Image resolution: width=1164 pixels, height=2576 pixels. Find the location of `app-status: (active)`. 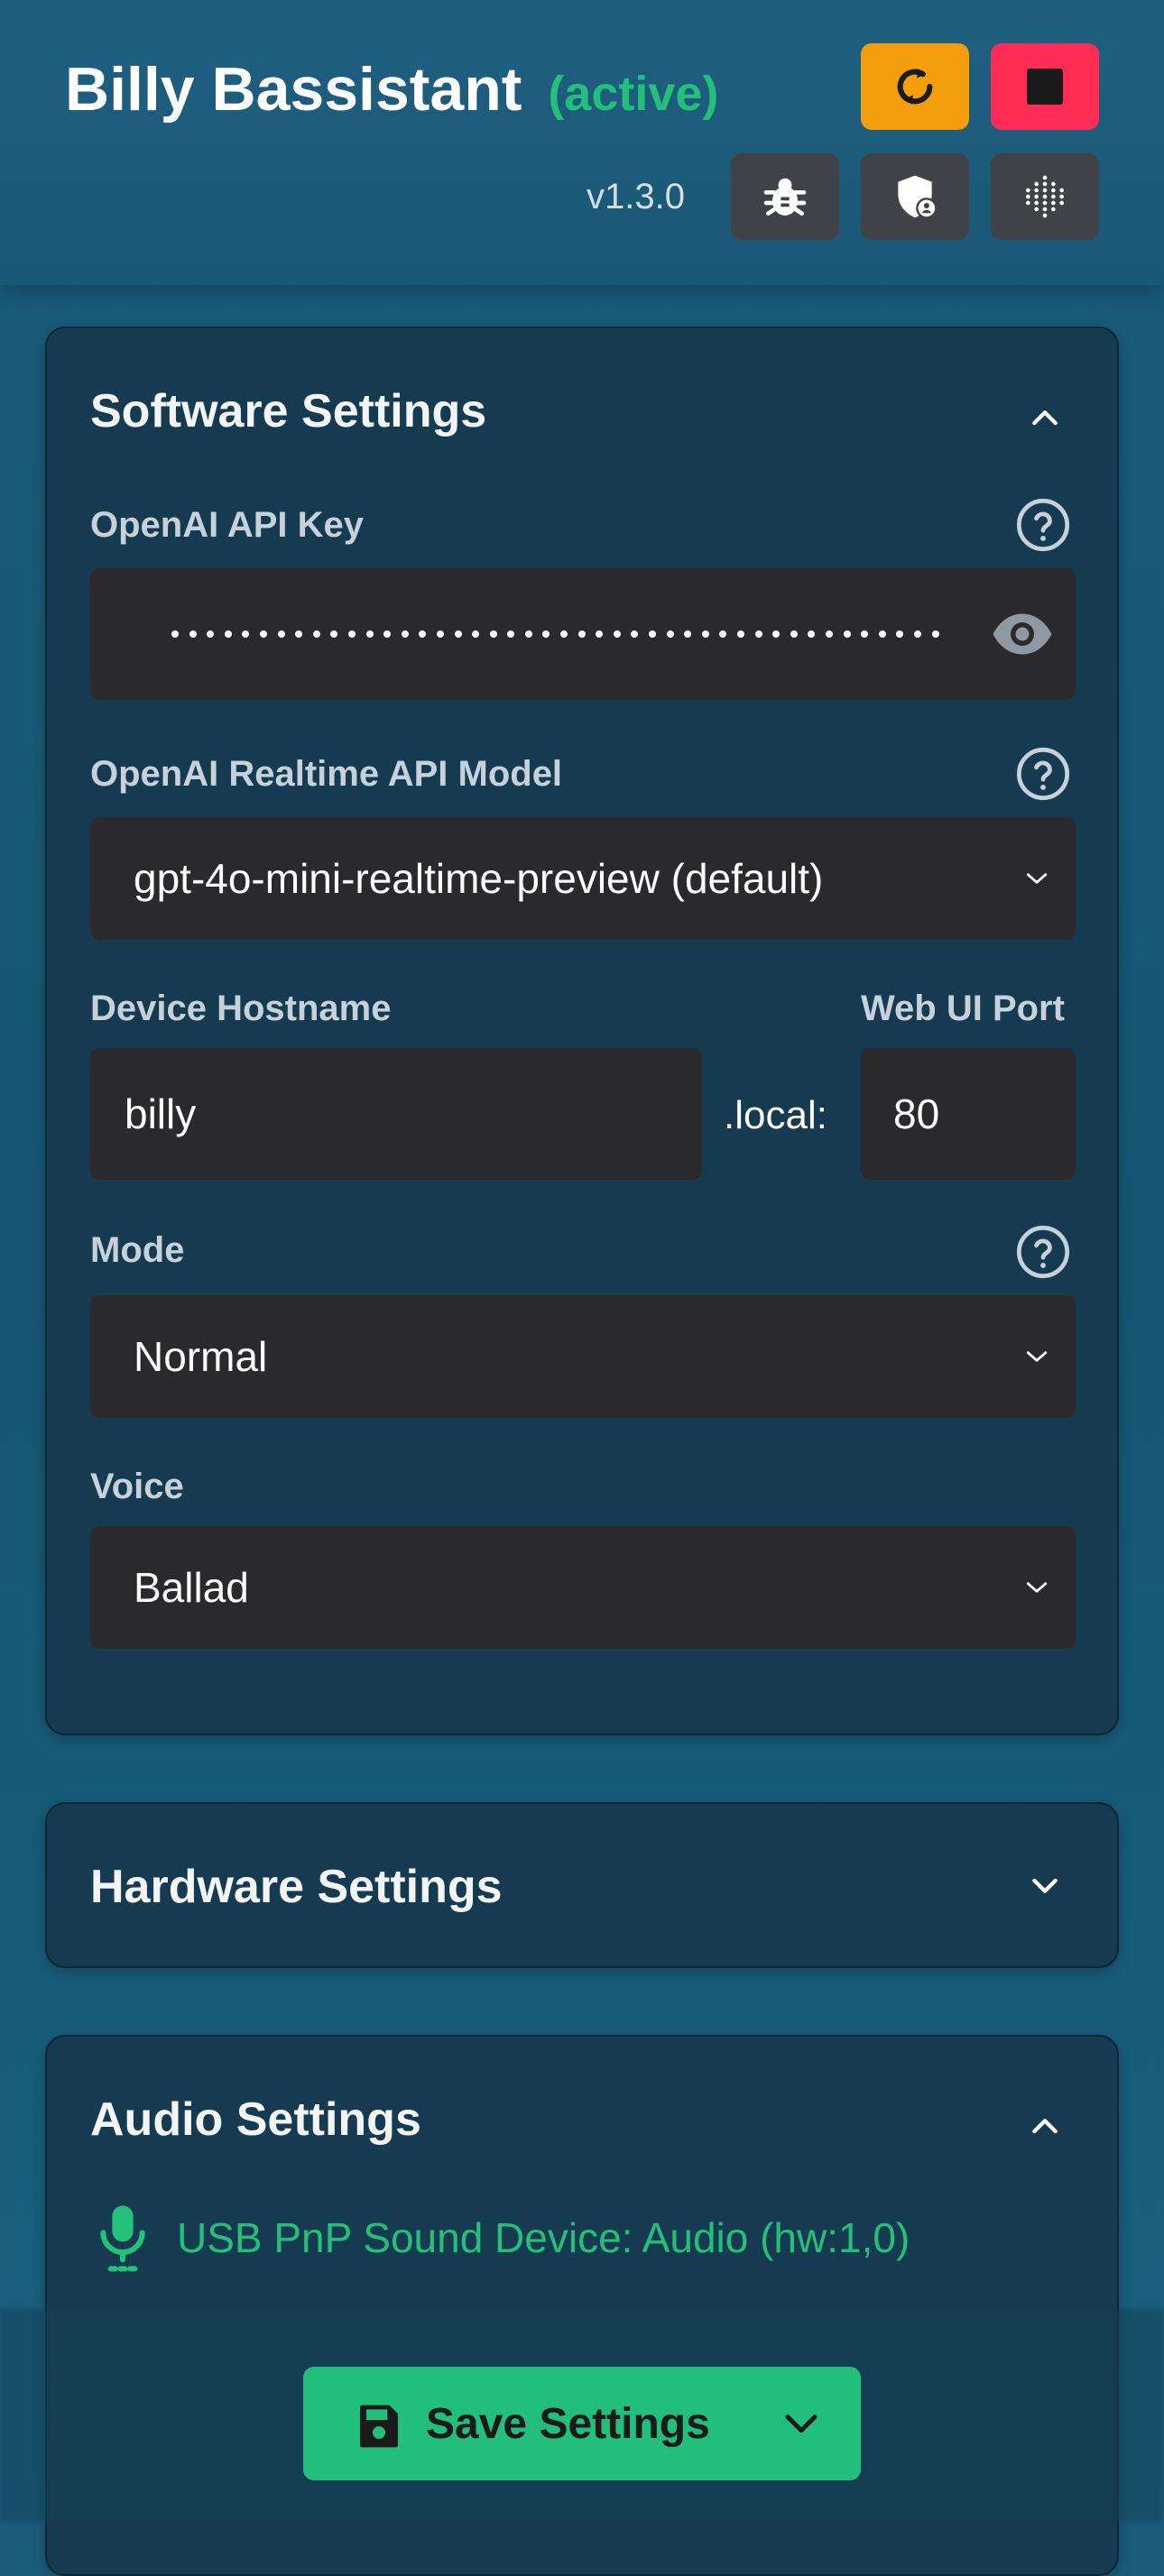

app-status: (active) is located at coordinates (633, 94).